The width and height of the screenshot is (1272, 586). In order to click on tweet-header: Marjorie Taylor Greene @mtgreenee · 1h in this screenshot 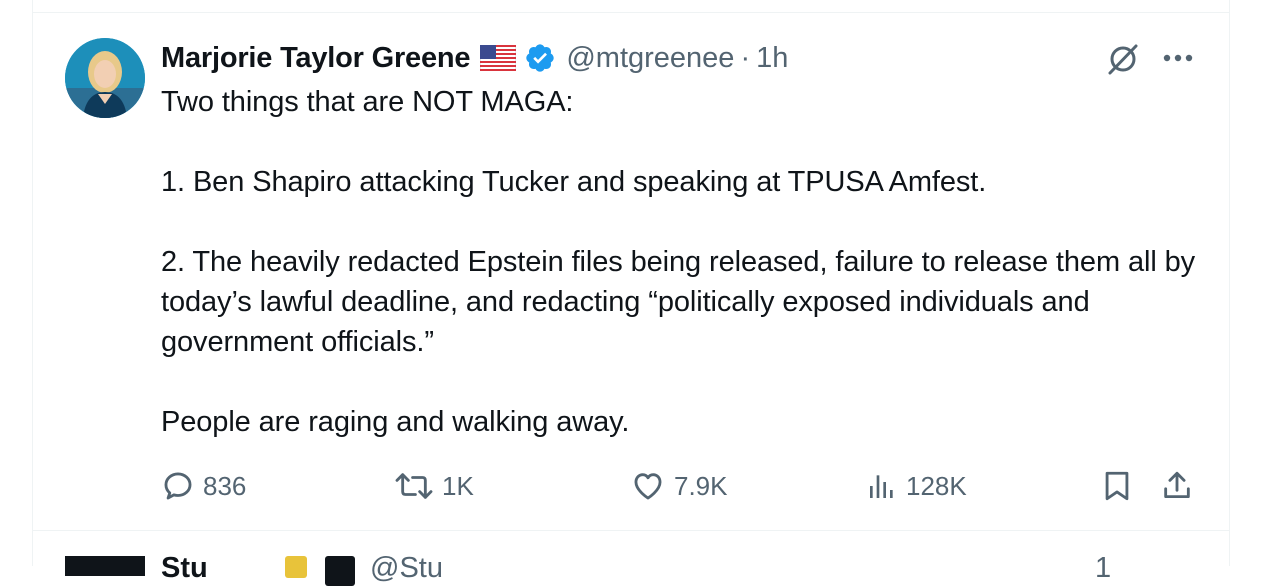, I will do `click(474, 58)`.